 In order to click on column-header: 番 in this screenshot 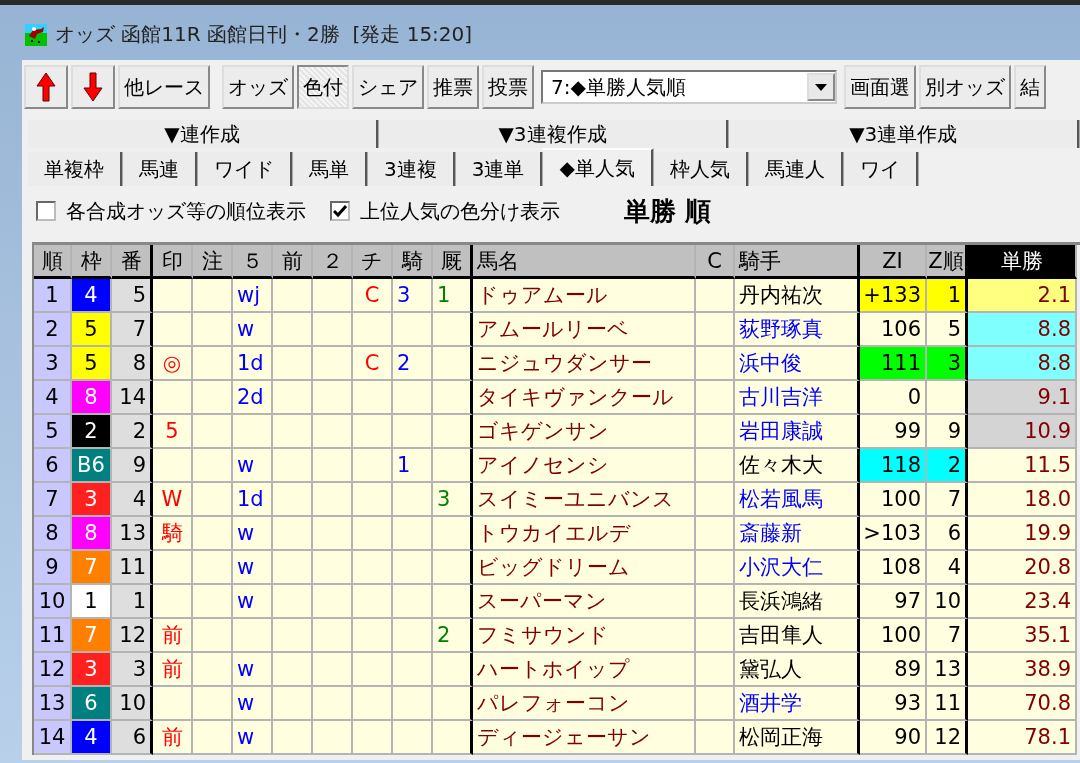, I will do `click(132, 262)`.